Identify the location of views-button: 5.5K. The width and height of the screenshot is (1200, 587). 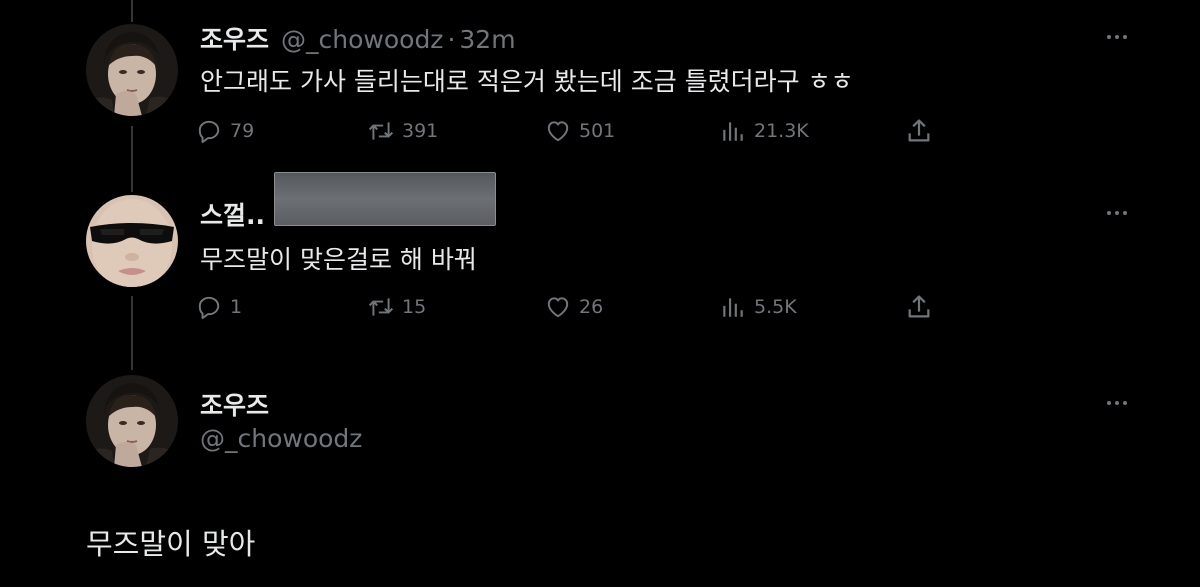
(758, 307).